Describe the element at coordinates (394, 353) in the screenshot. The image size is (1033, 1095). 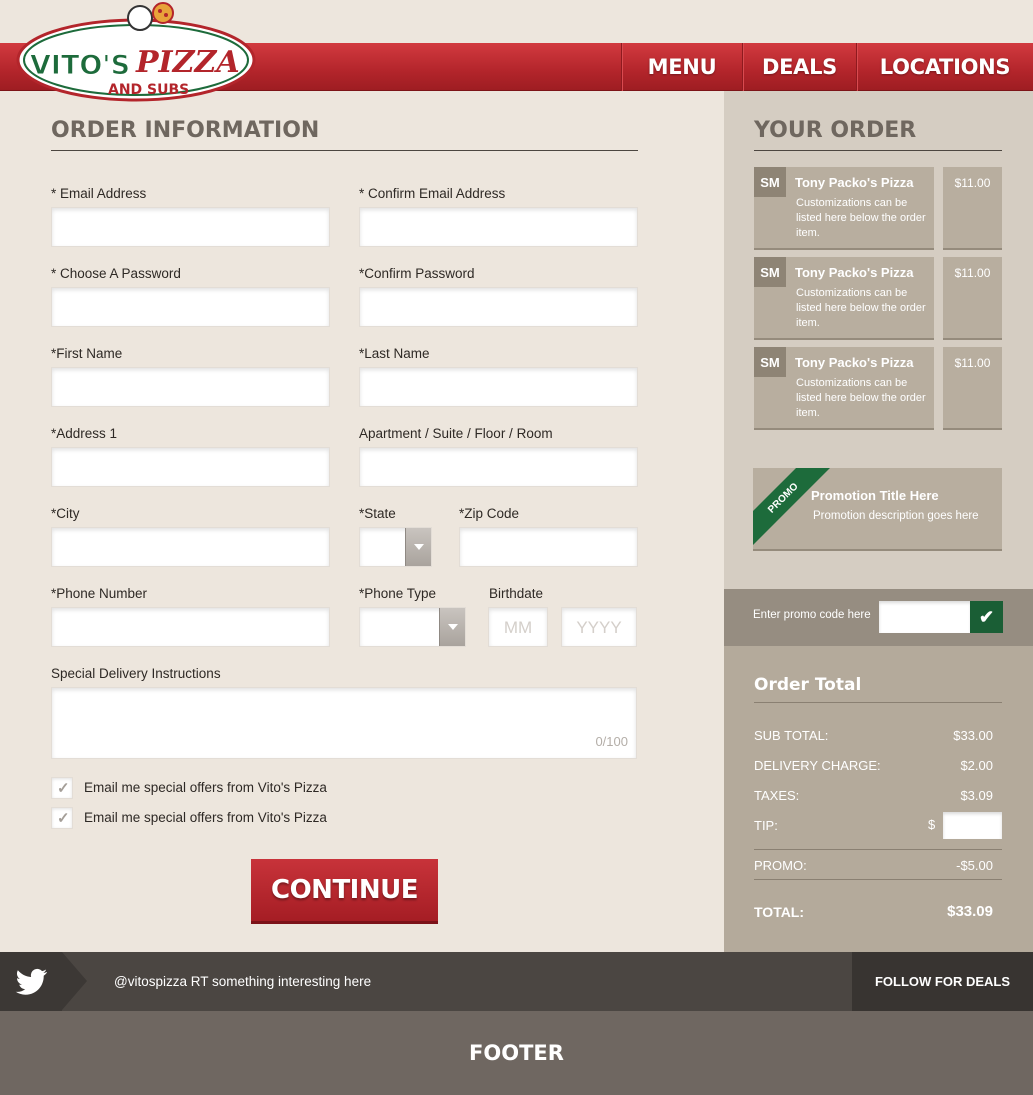
I see `last-name-label: *Last Name` at that location.